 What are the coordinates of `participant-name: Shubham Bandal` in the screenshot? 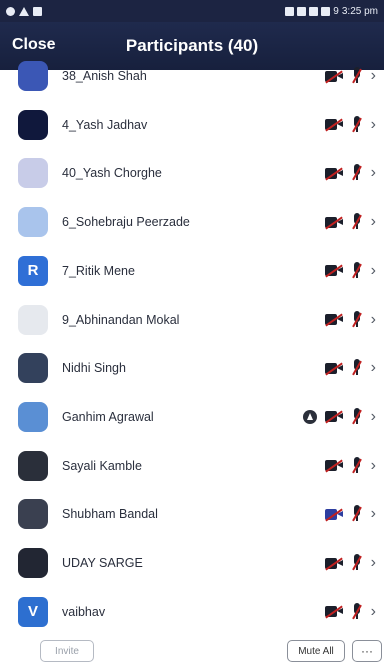 It's located at (110, 514).